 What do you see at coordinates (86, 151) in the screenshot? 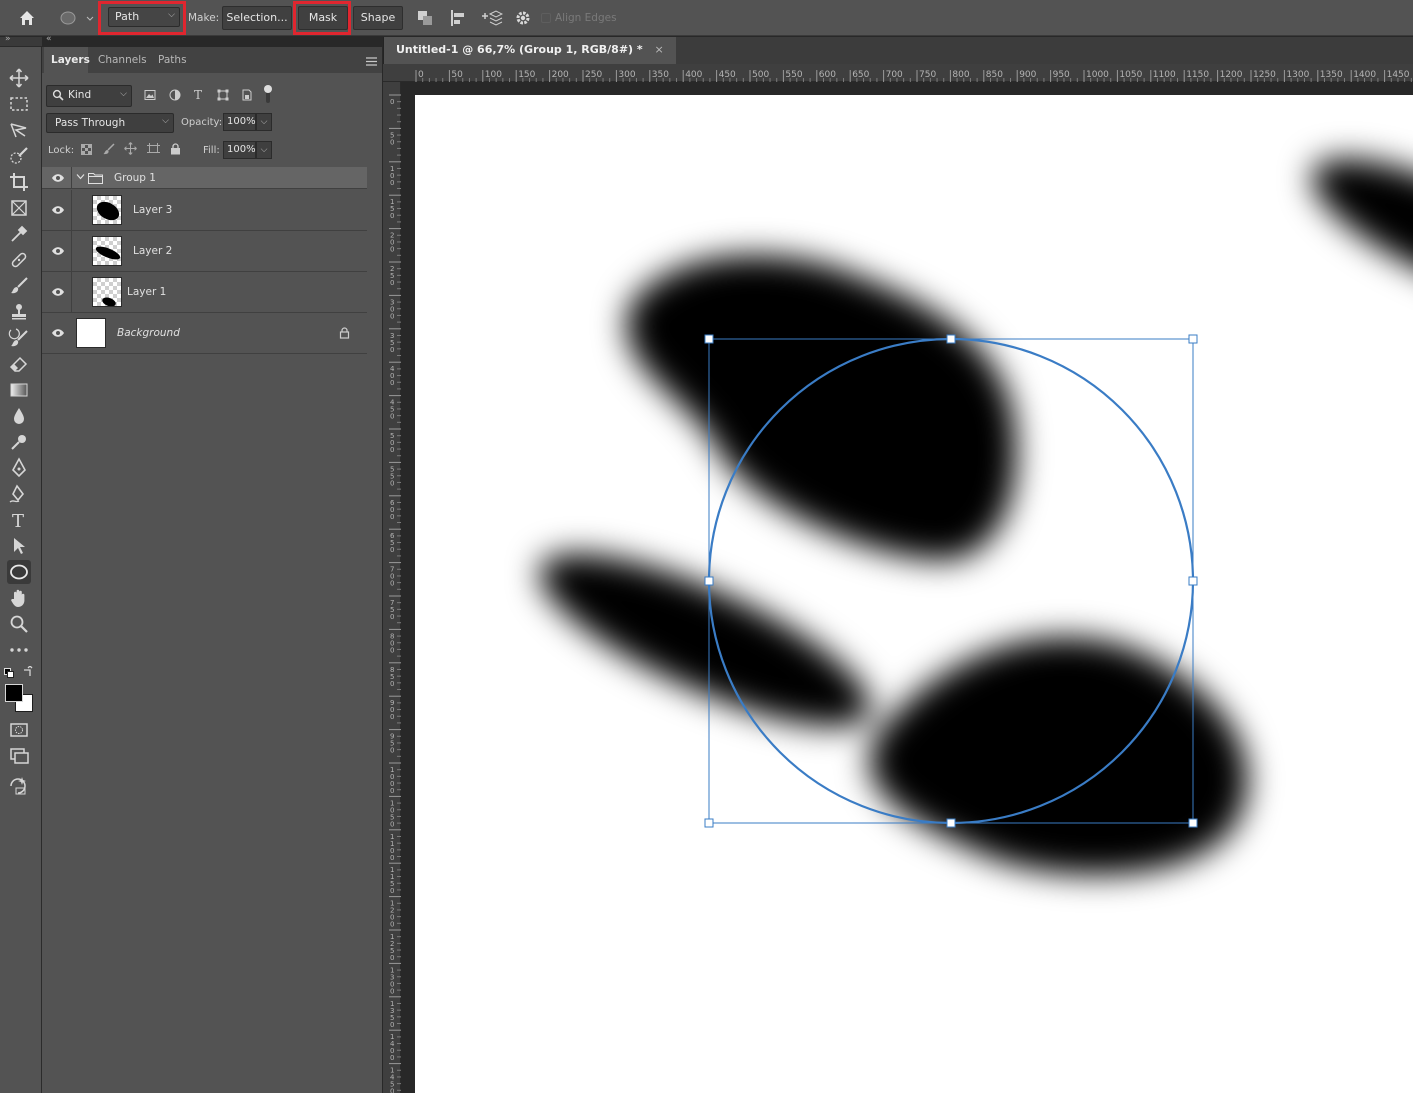
I see `lock-transparent-icon` at bounding box center [86, 151].